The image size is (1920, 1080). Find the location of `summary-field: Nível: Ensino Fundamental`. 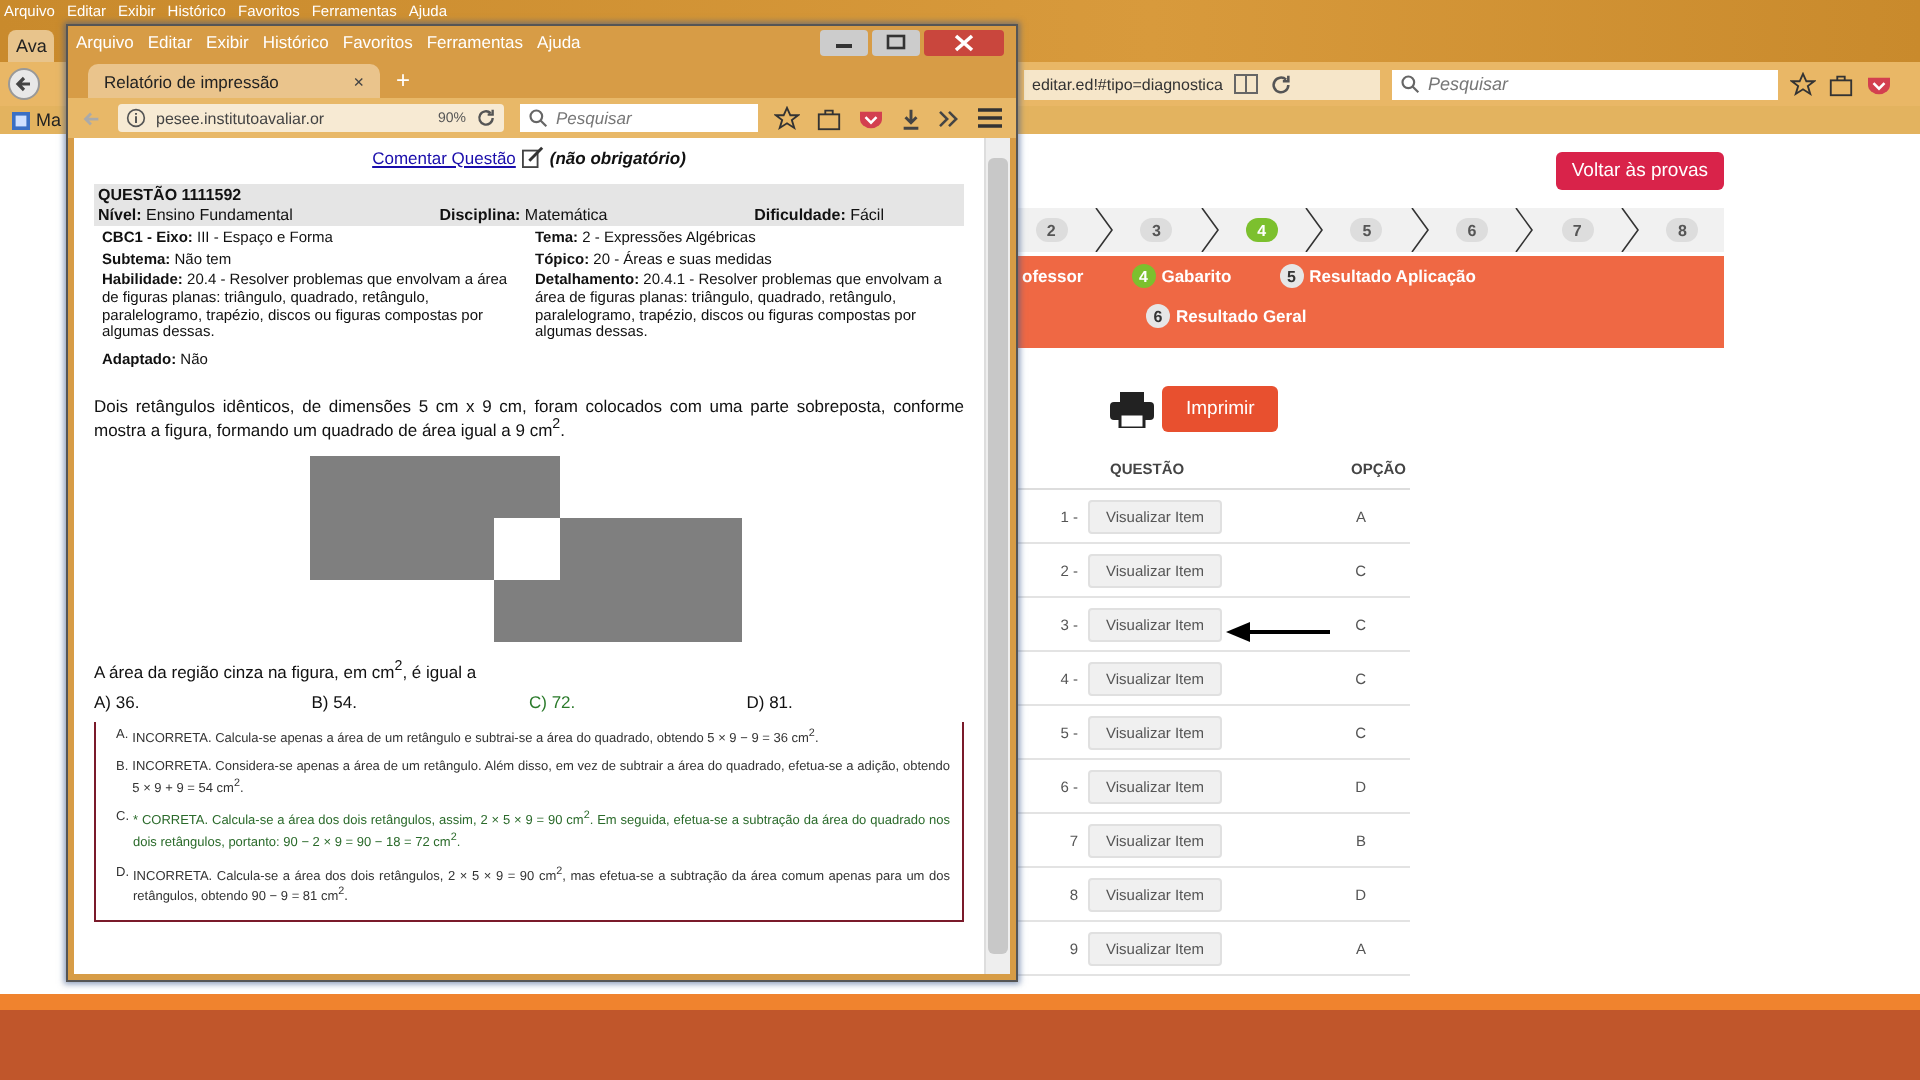

summary-field: Nível: Ensino Fundamental is located at coordinates (195, 215).